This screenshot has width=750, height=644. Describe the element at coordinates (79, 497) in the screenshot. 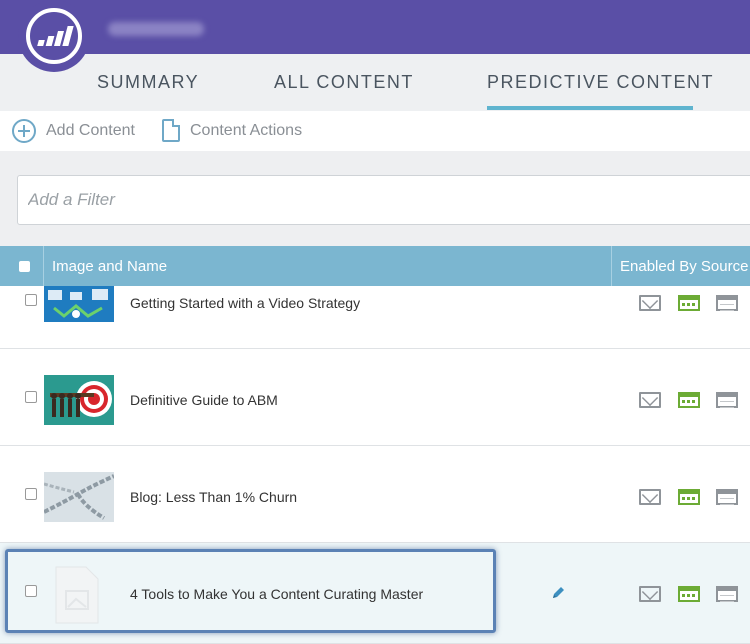

I see `churn-blog-thumbnail` at that location.